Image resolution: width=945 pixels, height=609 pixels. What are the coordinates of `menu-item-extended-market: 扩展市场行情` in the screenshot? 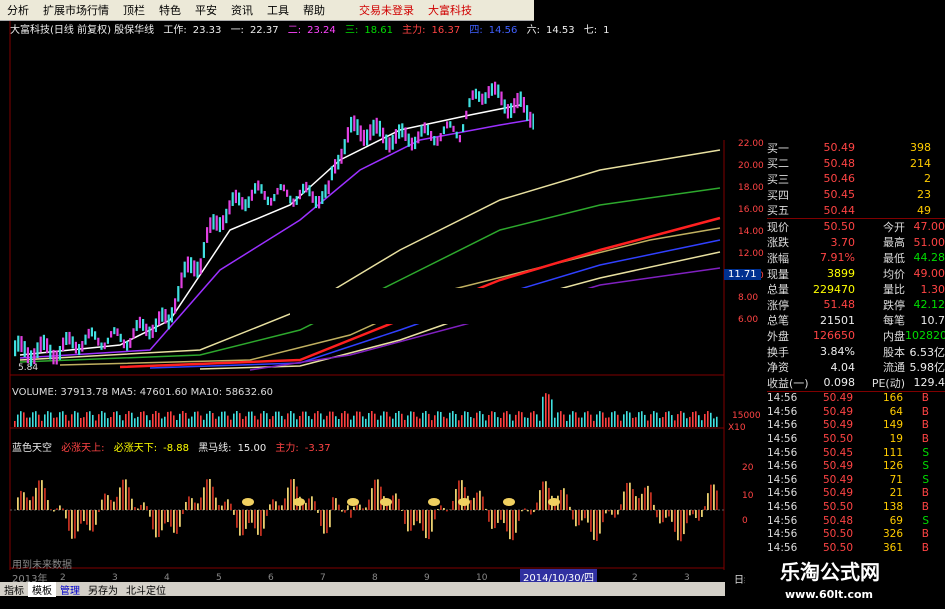 It's located at (76, 10).